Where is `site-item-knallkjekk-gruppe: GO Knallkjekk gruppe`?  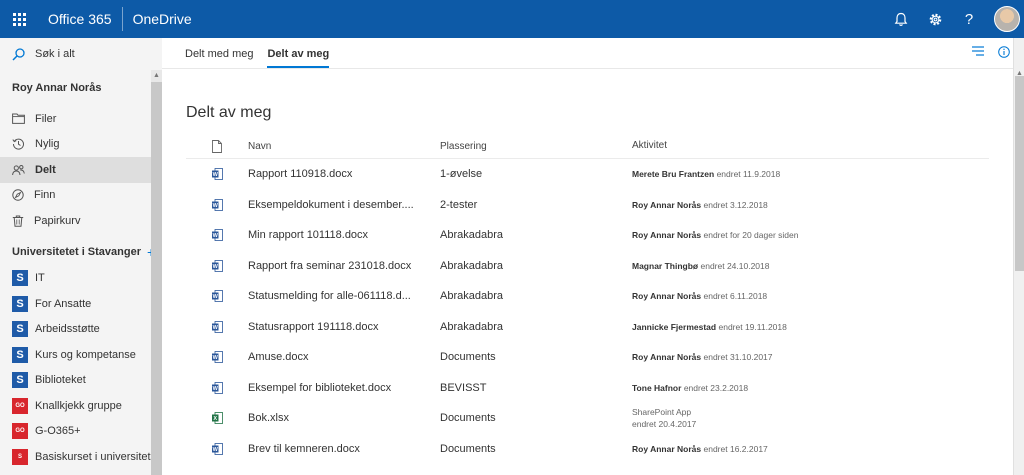
site-item-knallkjekk-gruppe: GO Knallkjekk gruppe is located at coordinates (81, 406).